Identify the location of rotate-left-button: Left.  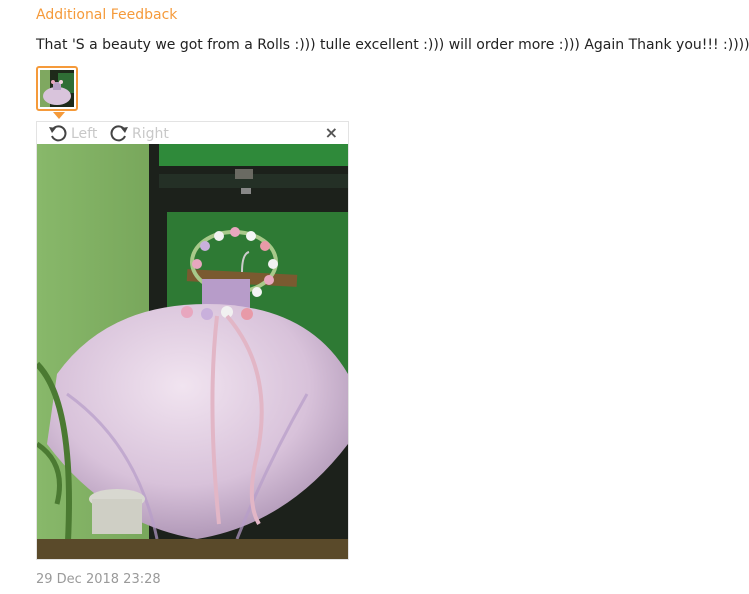
(72, 133).